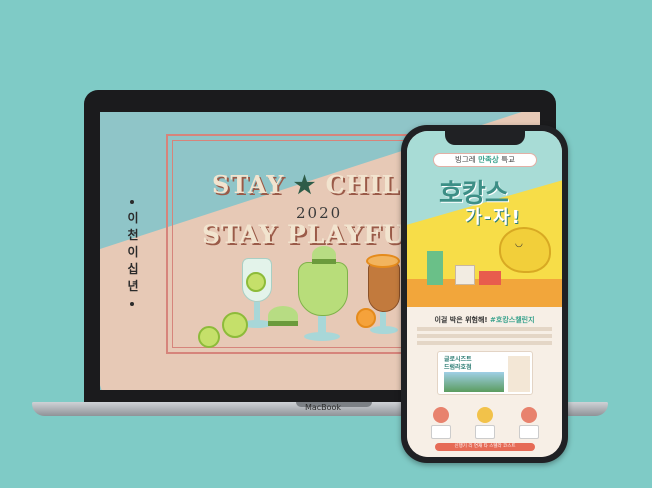 The height and width of the screenshot is (488, 652). I want to click on hotel-card: 글로시즈트 드럼라호점, so click(485, 373).